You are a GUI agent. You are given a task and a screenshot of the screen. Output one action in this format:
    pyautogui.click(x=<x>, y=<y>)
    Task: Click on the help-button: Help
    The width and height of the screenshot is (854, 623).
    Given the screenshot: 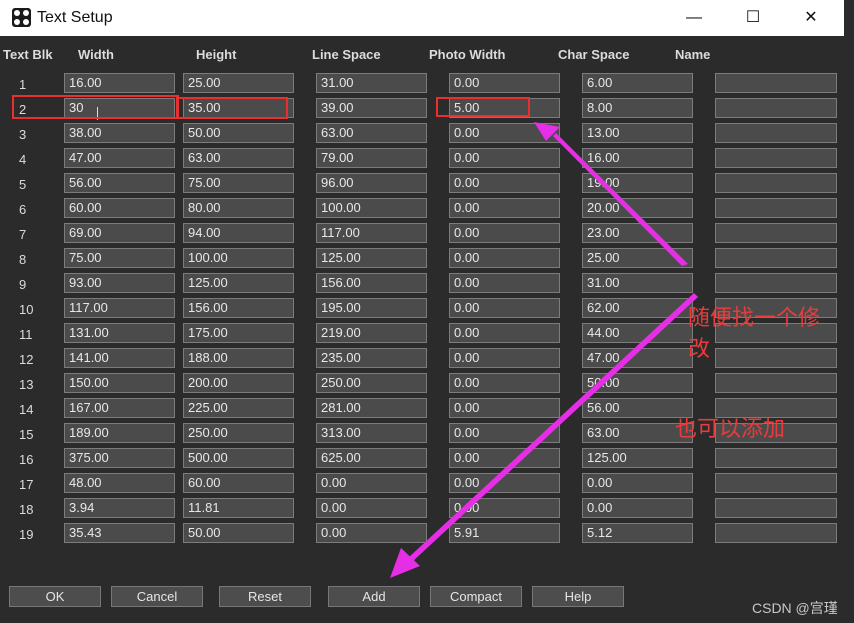 What is the action you would take?
    pyautogui.click(x=578, y=596)
    